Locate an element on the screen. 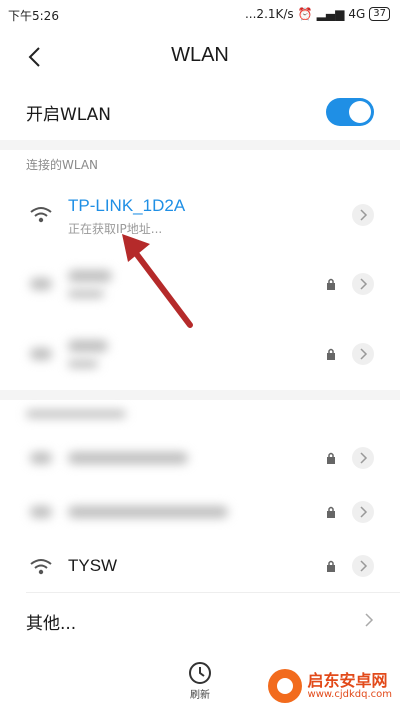  connected-network-name: TP-LINK_1D2A is located at coordinates (127, 205).